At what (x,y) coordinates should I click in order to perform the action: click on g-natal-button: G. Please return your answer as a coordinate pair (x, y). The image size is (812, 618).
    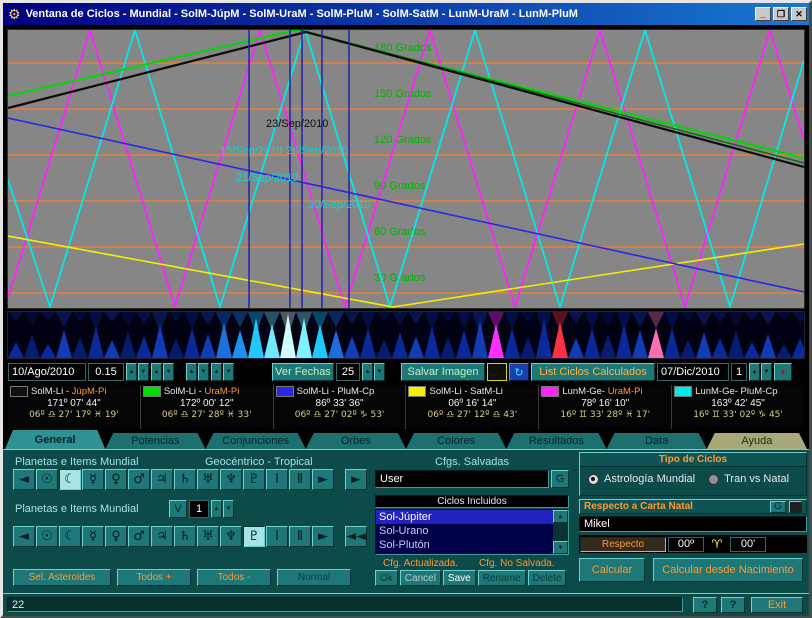
    Looking at the image, I should click on (778, 506).